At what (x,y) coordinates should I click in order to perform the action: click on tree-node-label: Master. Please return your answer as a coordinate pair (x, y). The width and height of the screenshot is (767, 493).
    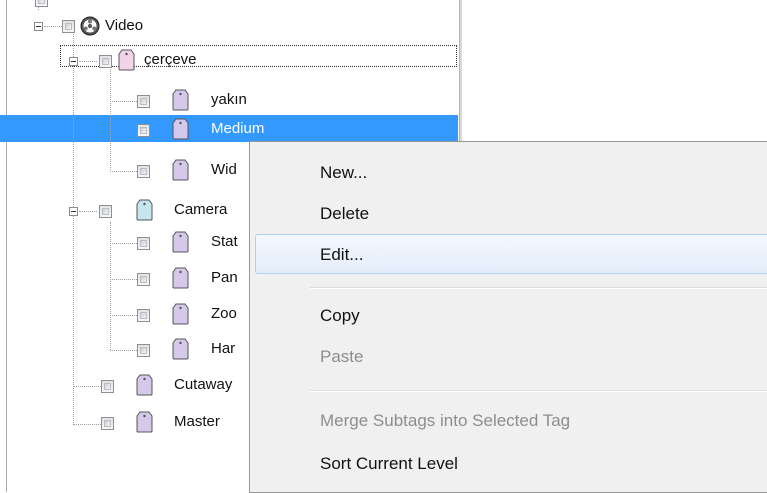
    Looking at the image, I should click on (197, 421).